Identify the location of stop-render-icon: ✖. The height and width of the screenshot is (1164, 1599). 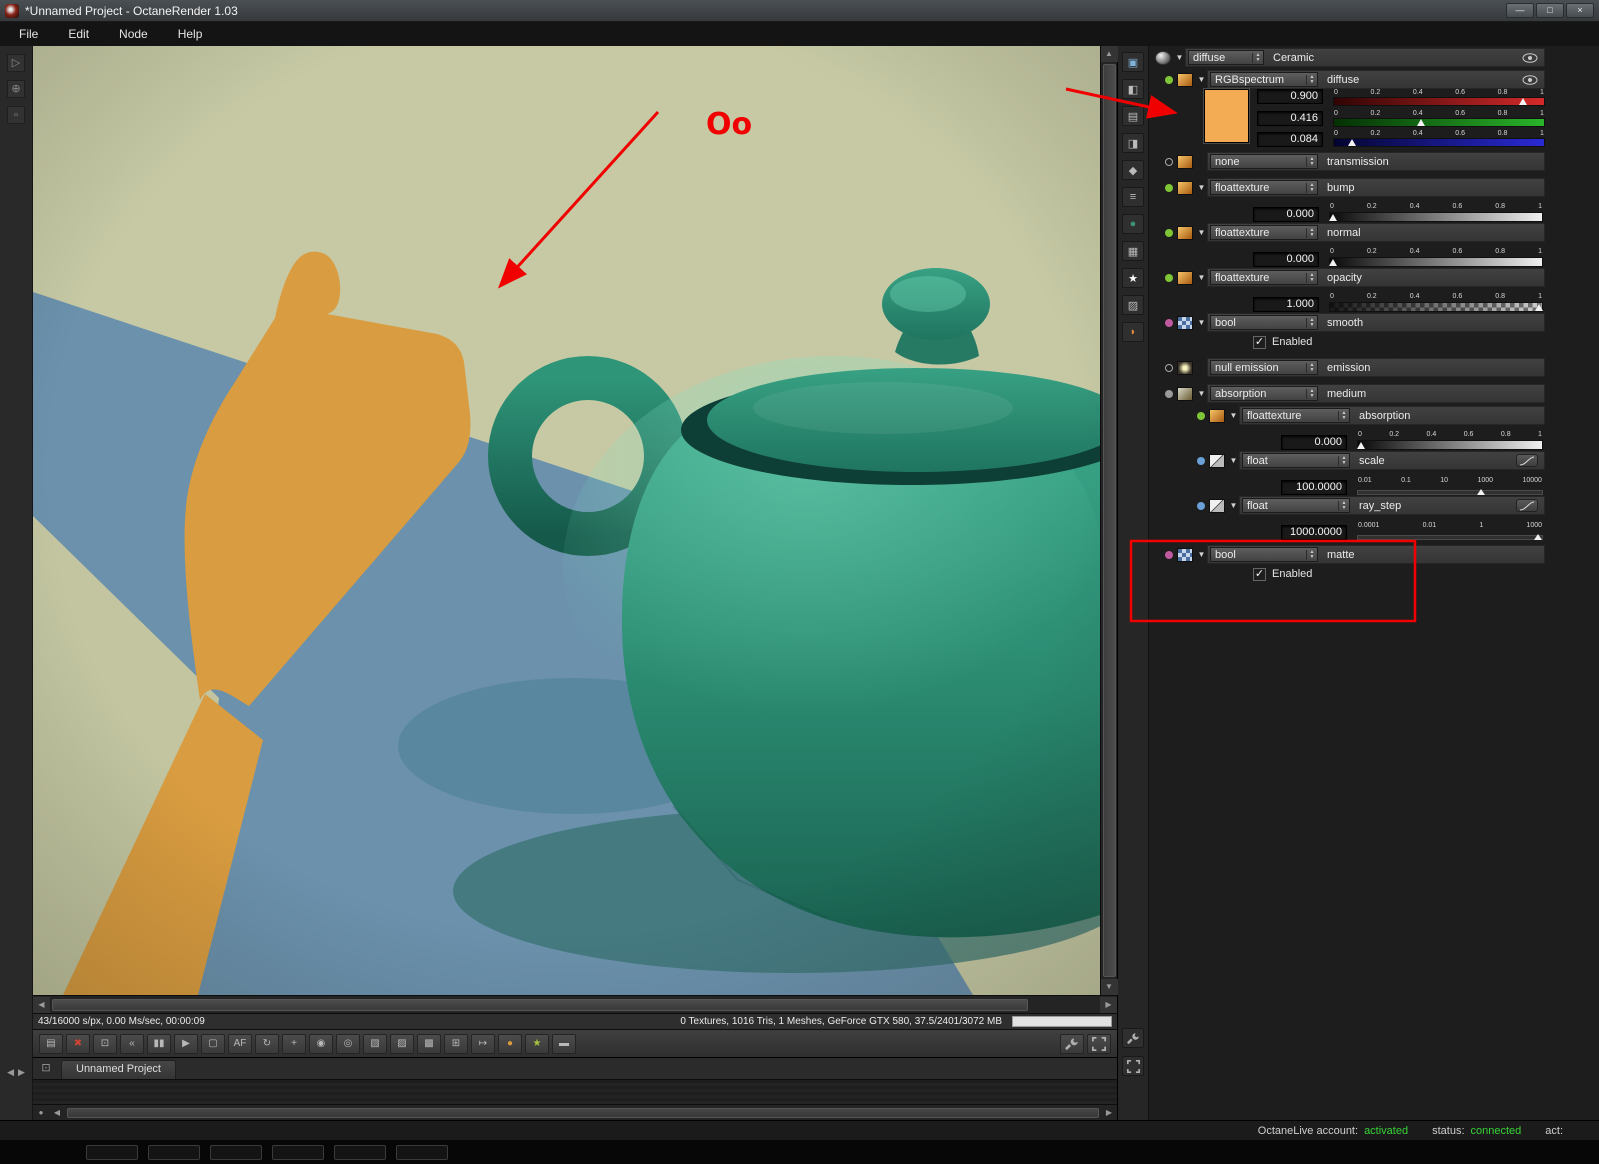
(78, 1043).